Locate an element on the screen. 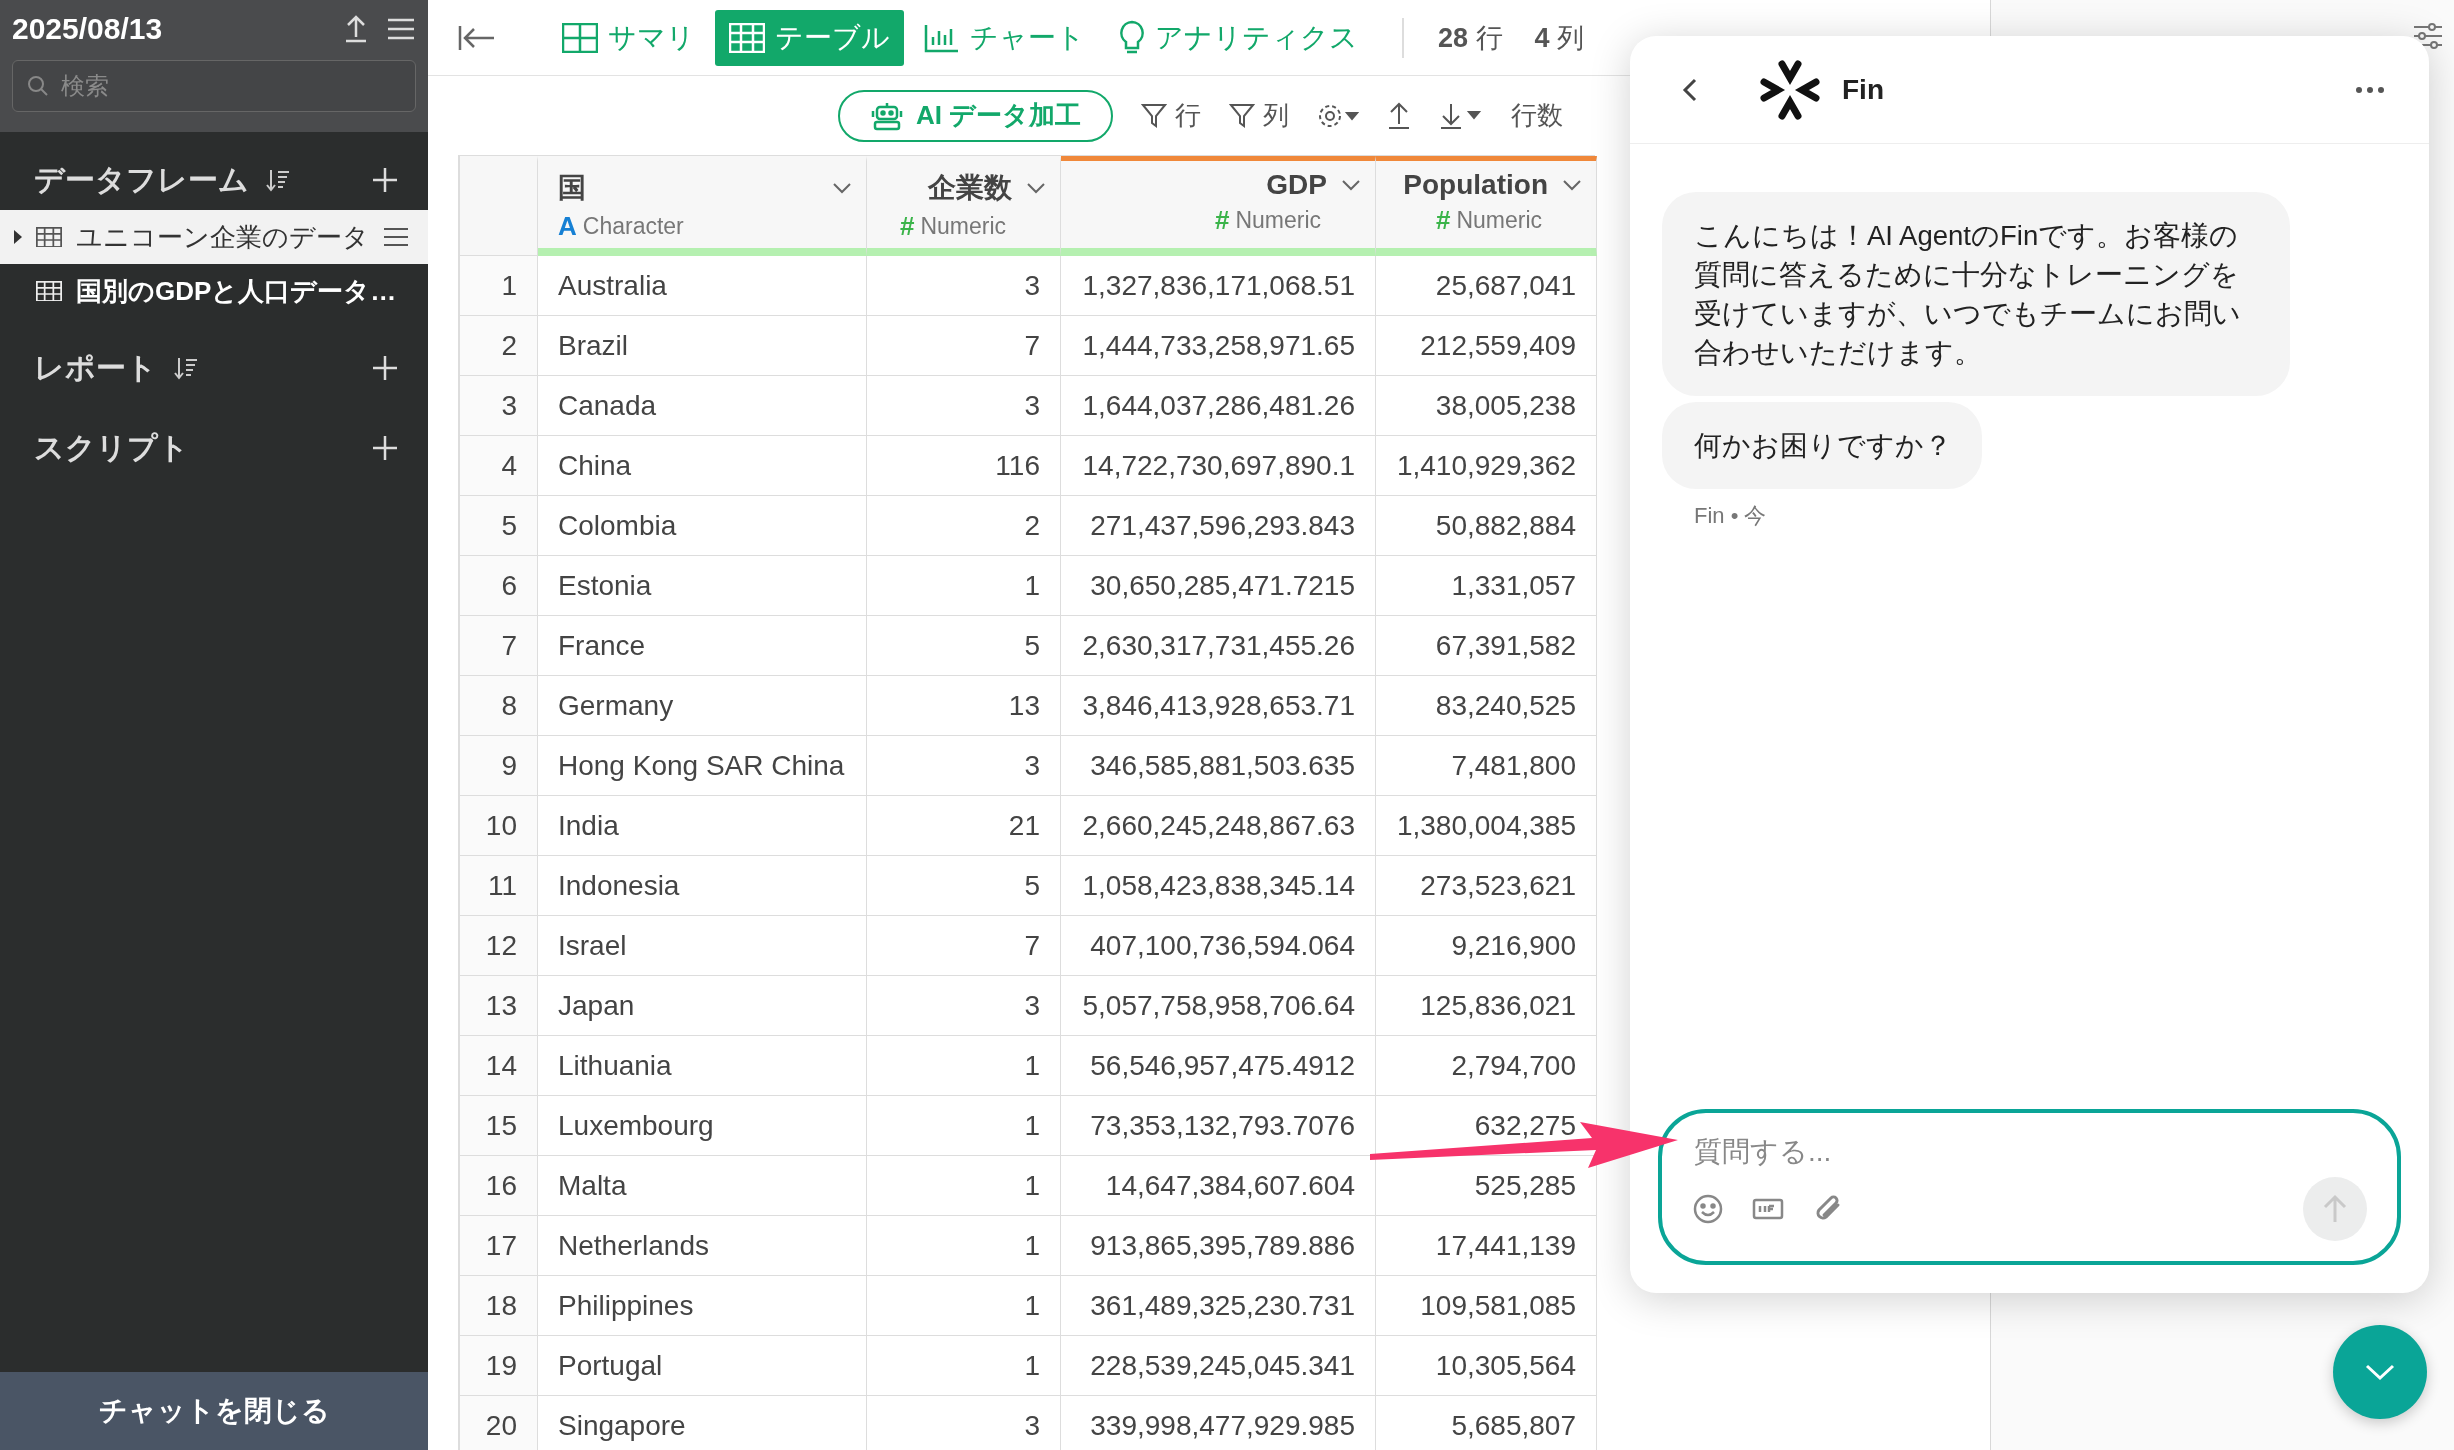 The height and width of the screenshot is (1450, 2454). table-cell: Netherlands is located at coordinates (702, 1246).